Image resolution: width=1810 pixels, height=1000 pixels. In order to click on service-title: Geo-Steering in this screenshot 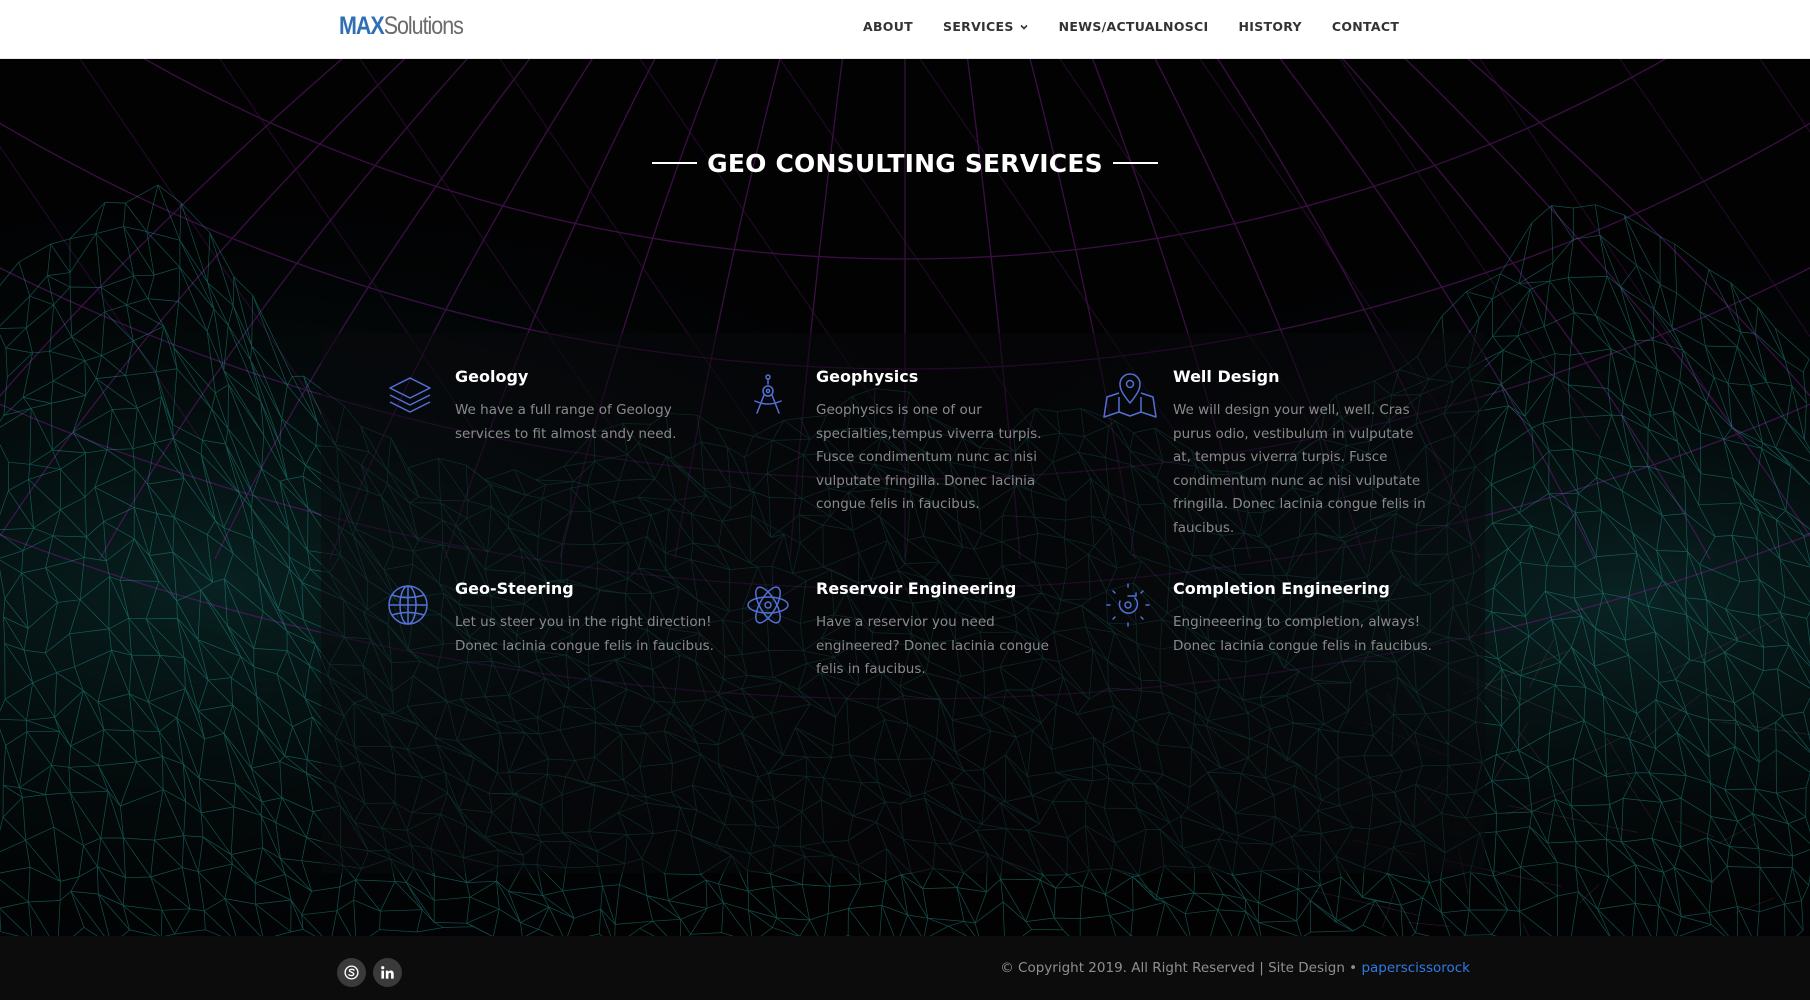, I will do `click(514, 588)`.